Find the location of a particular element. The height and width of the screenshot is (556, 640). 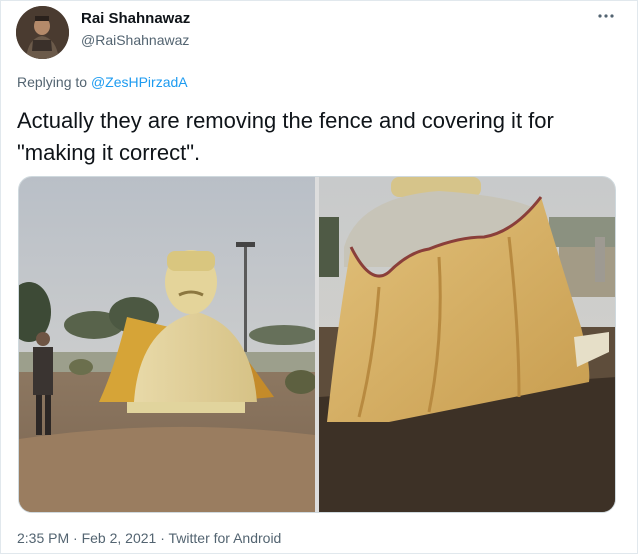

more-dots-icon is located at coordinates (606, 16).